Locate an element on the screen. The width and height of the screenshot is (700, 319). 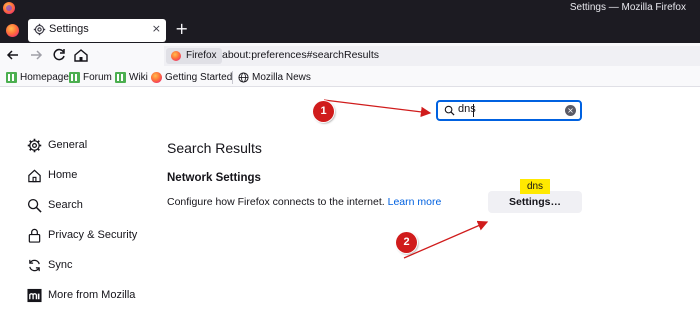
url-text: about:preferences#searchResults is located at coordinates (300, 55).